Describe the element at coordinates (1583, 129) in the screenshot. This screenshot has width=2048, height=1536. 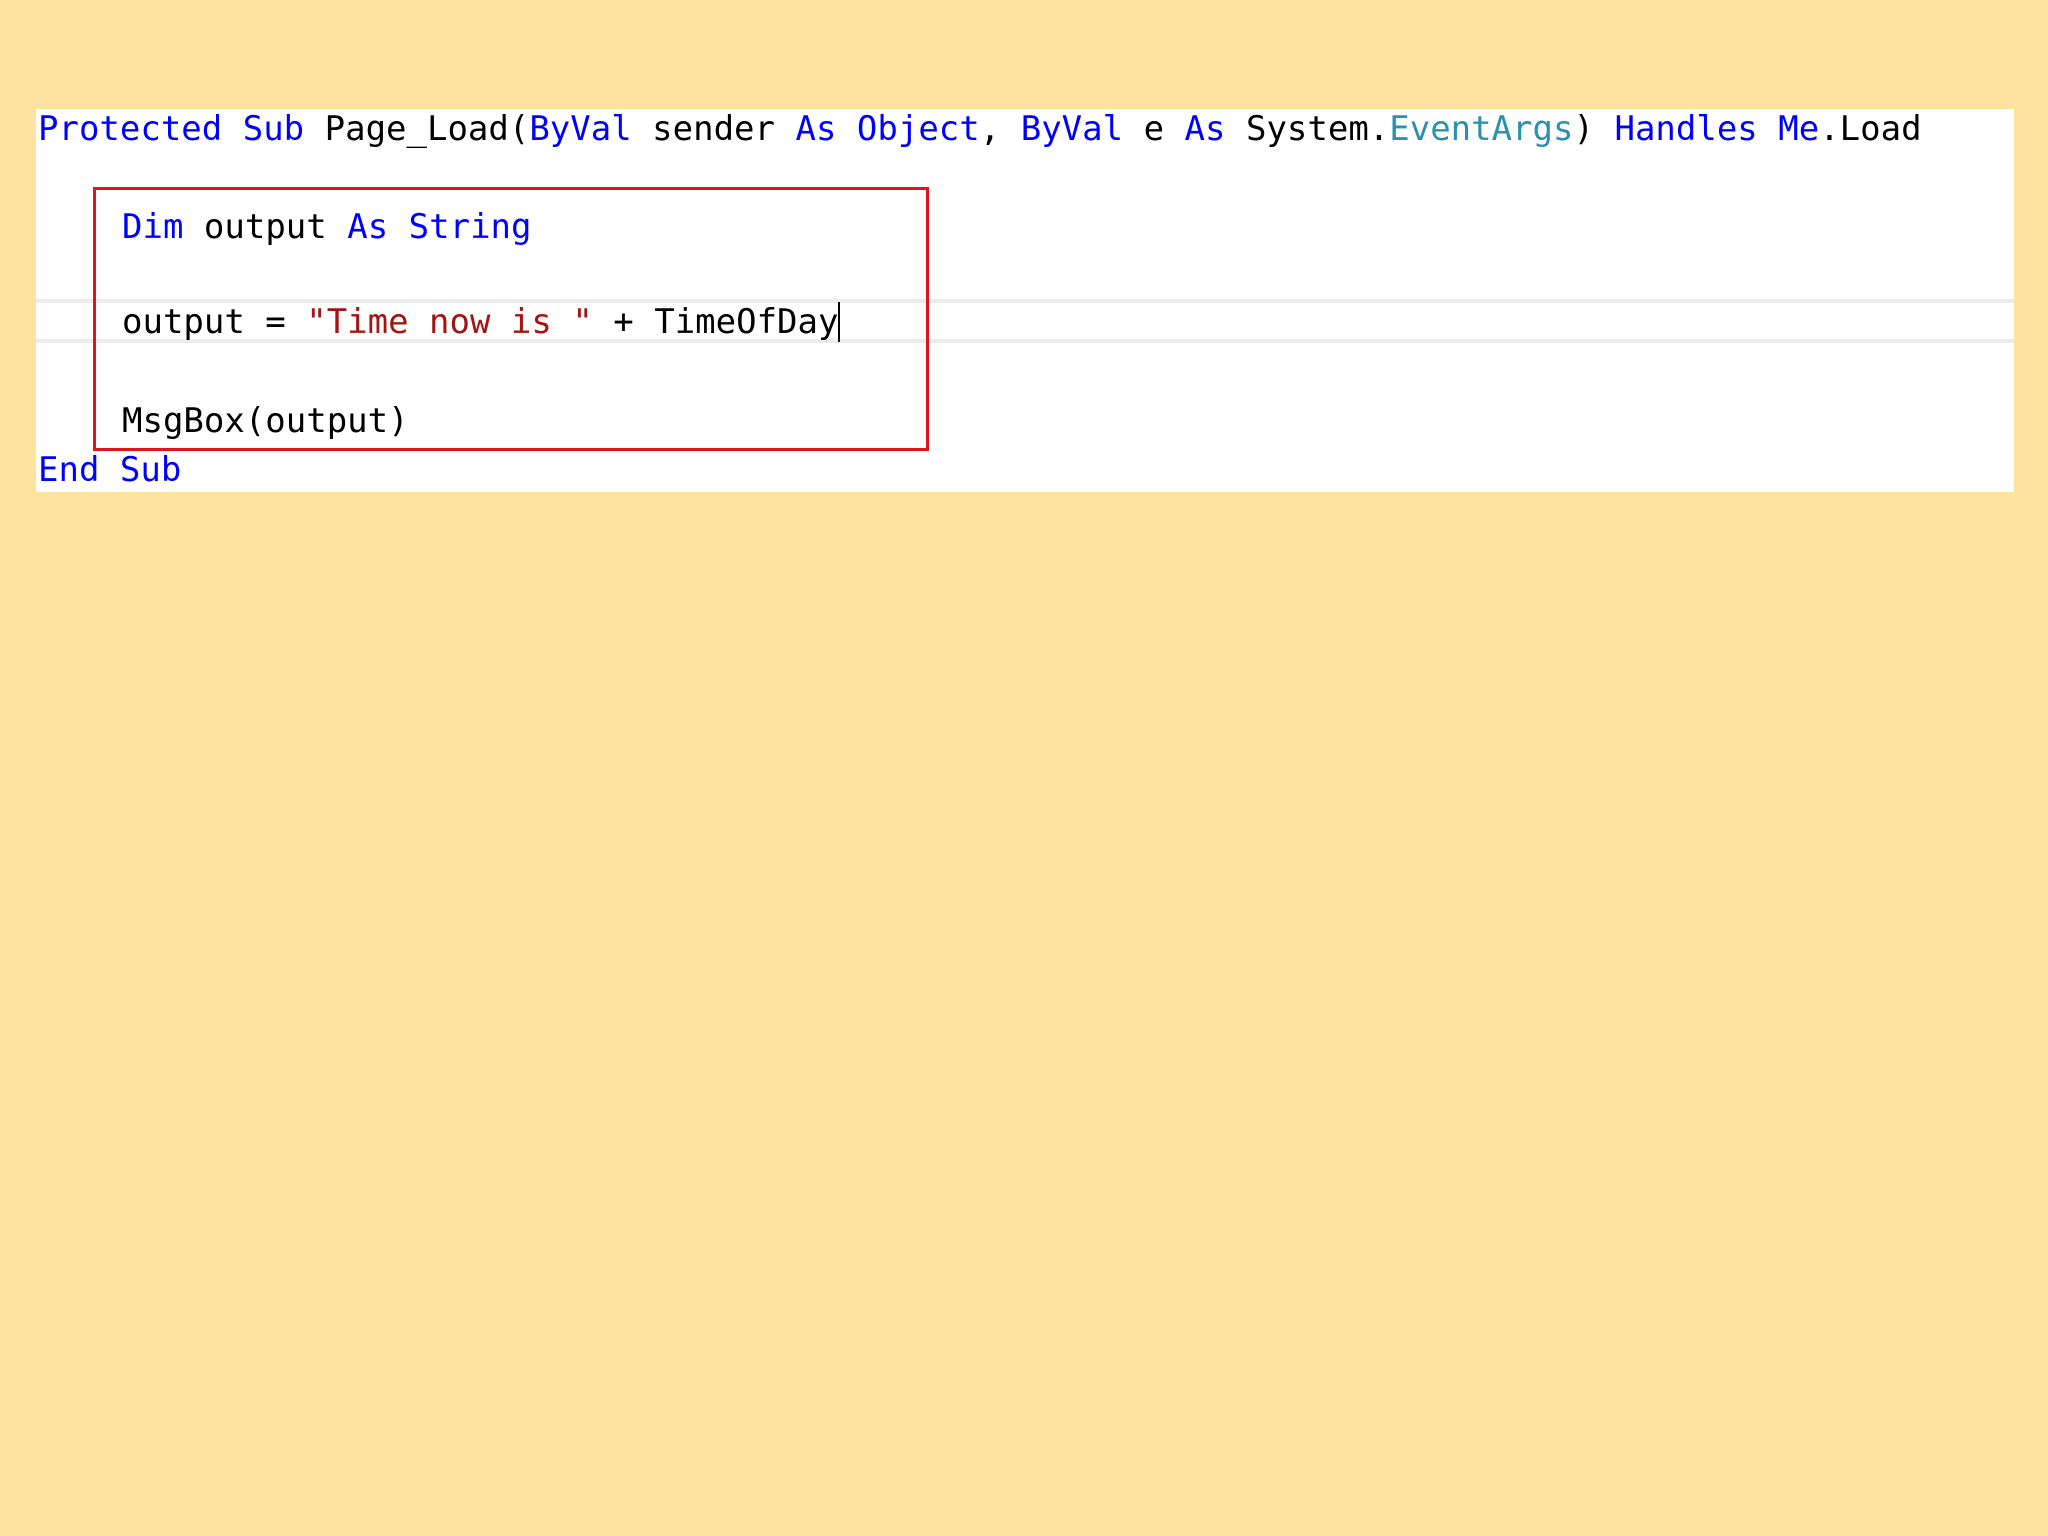
I see `close-paren: )` at that location.